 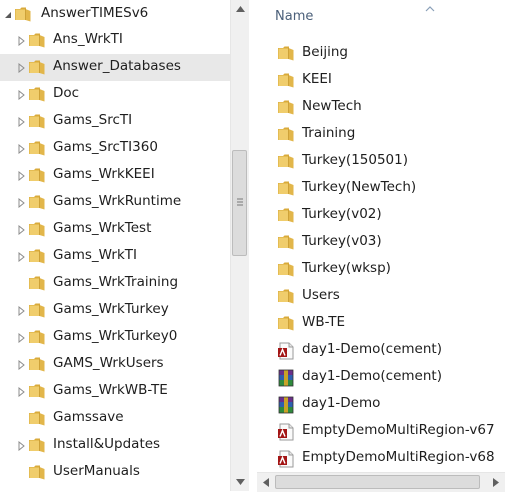 What do you see at coordinates (66, 93) in the screenshot?
I see `tree-item-label: Doc` at bounding box center [66, 93].